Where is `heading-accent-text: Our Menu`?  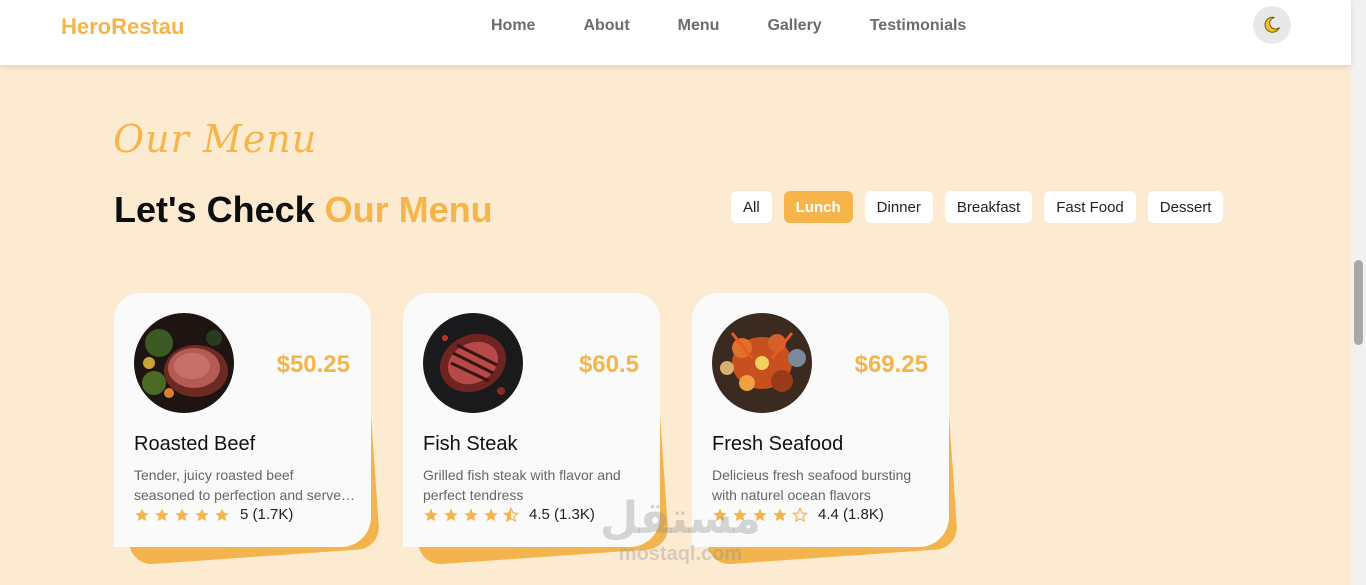 heading-accent-text: Our Menu is located at coordinates (408, 209).